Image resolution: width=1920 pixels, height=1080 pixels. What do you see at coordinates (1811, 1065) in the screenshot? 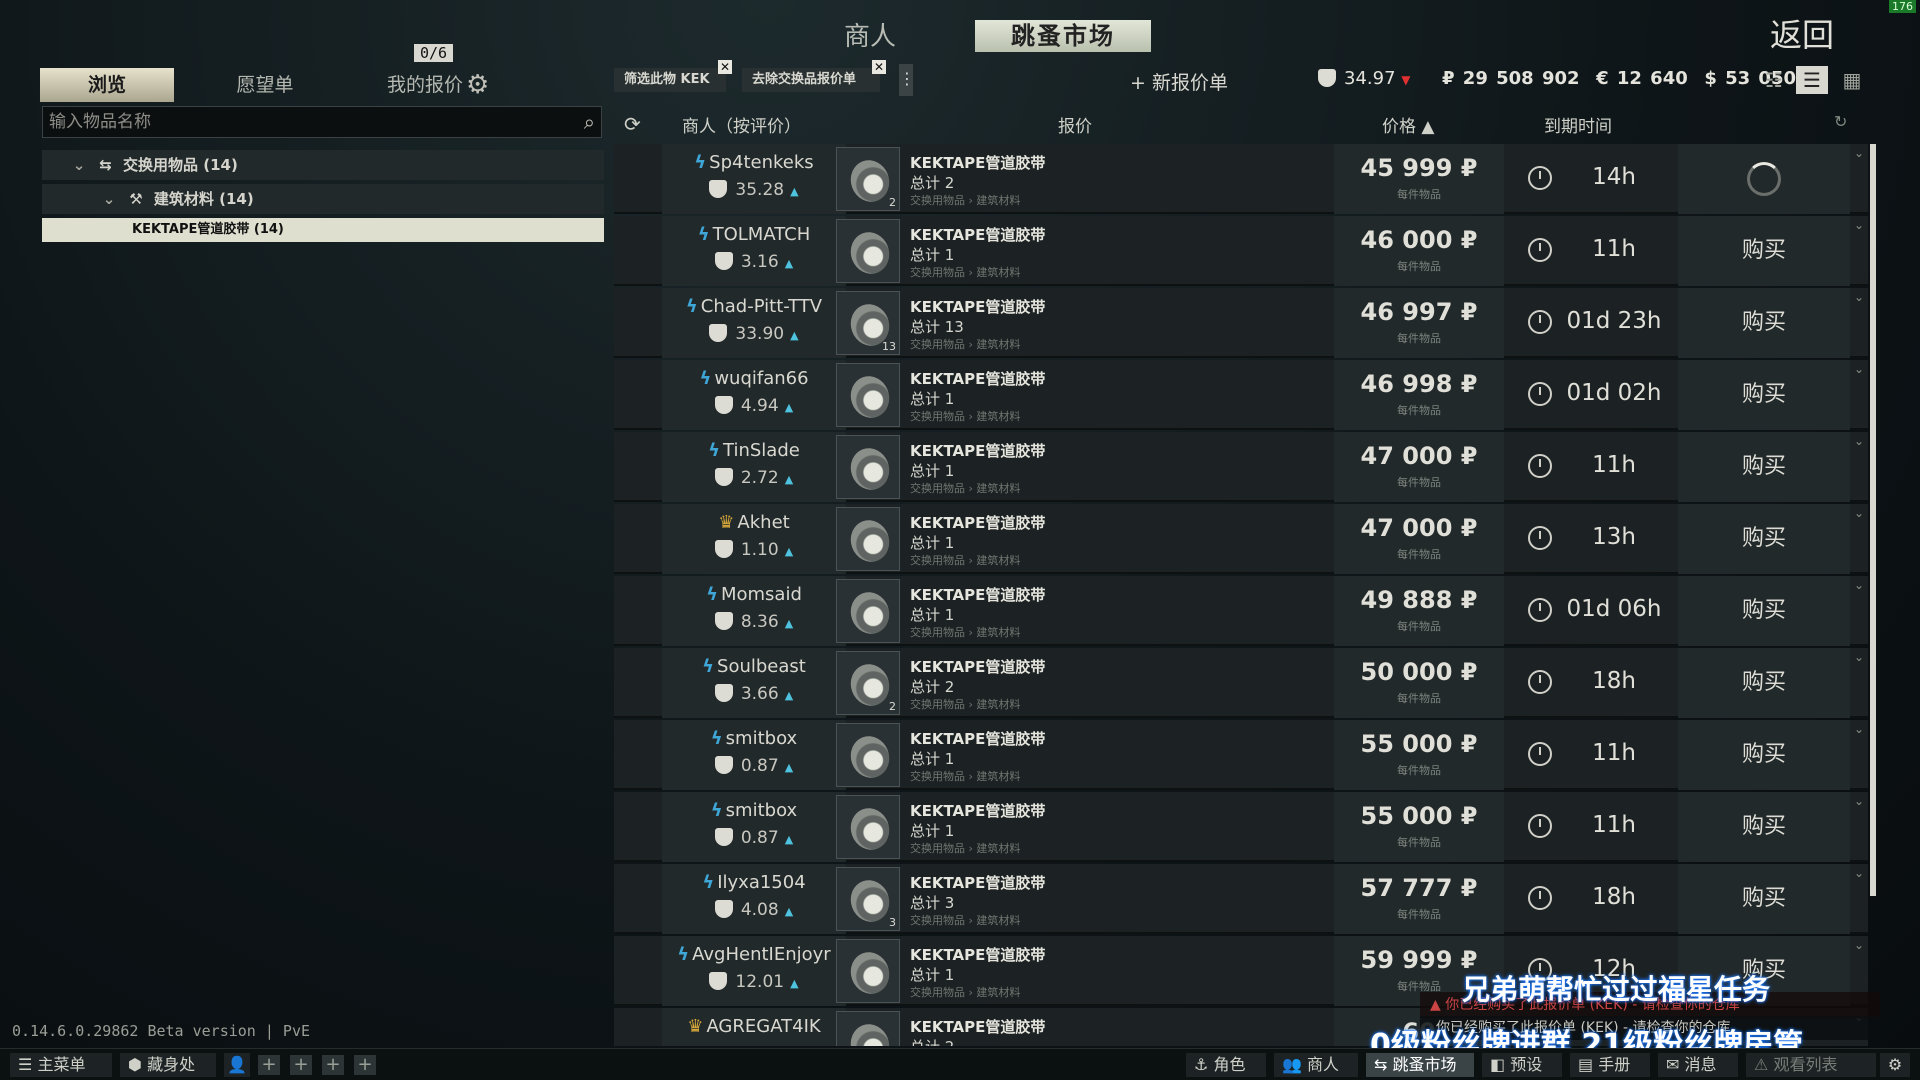
I see `watchlist-button: ⚠ 观看列表` at bounding box center [1811, 1065].